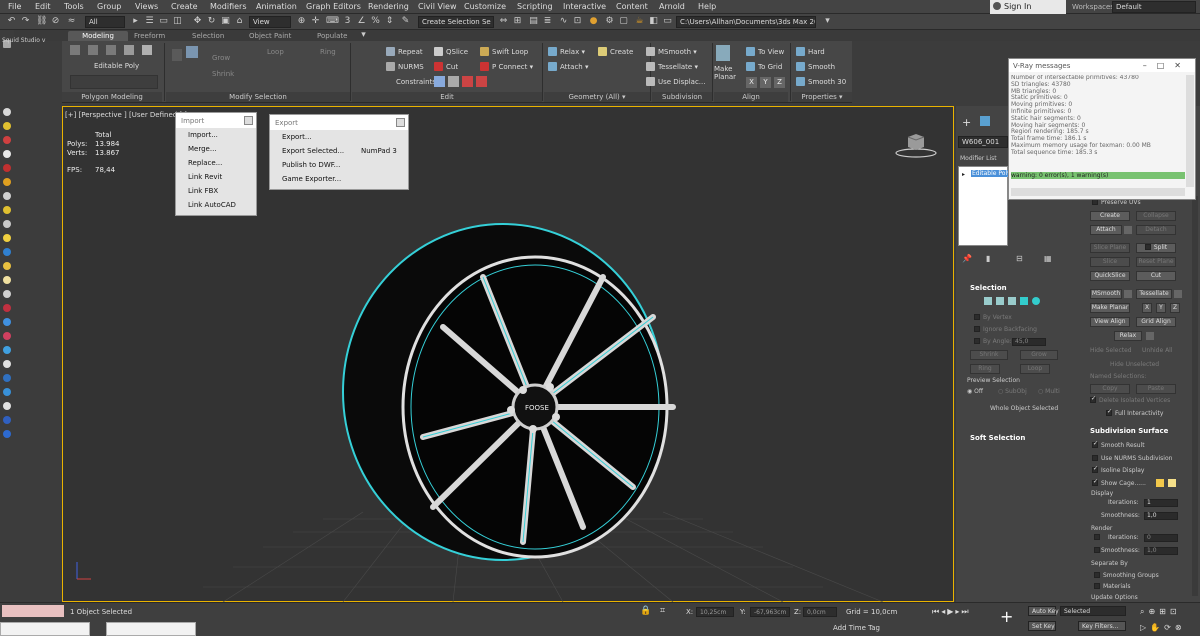 This screenshot has width=1200, height=636. I want to click on select-by-name-icon: ☰, so click(149, 21).